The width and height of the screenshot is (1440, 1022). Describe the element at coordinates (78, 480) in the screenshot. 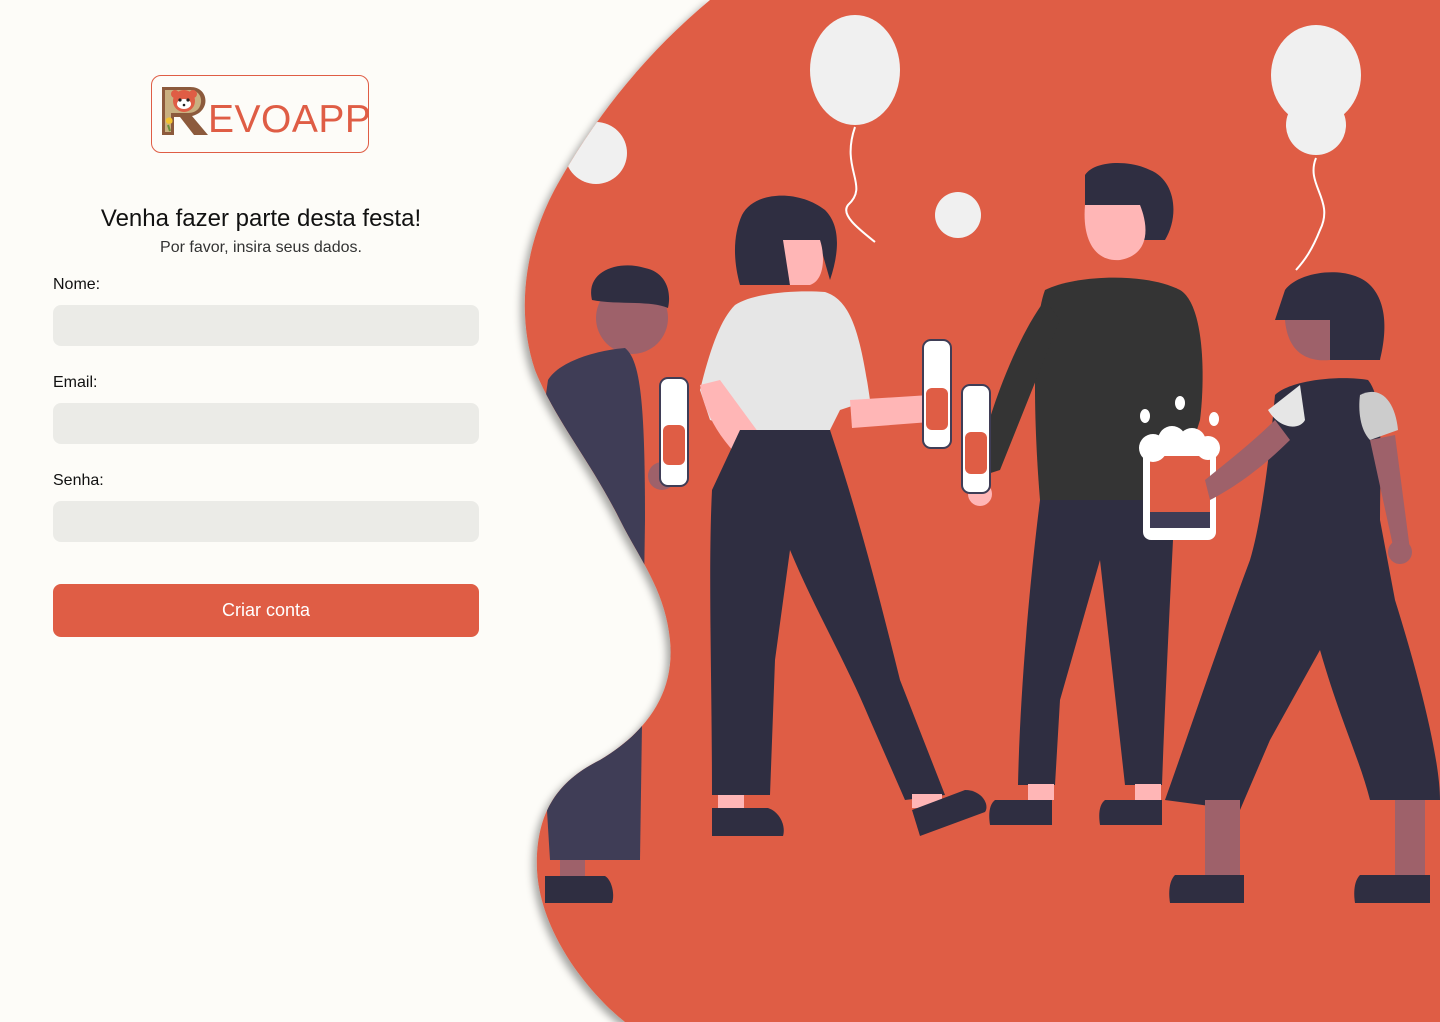

I see `password-label: Senha:` at that location.